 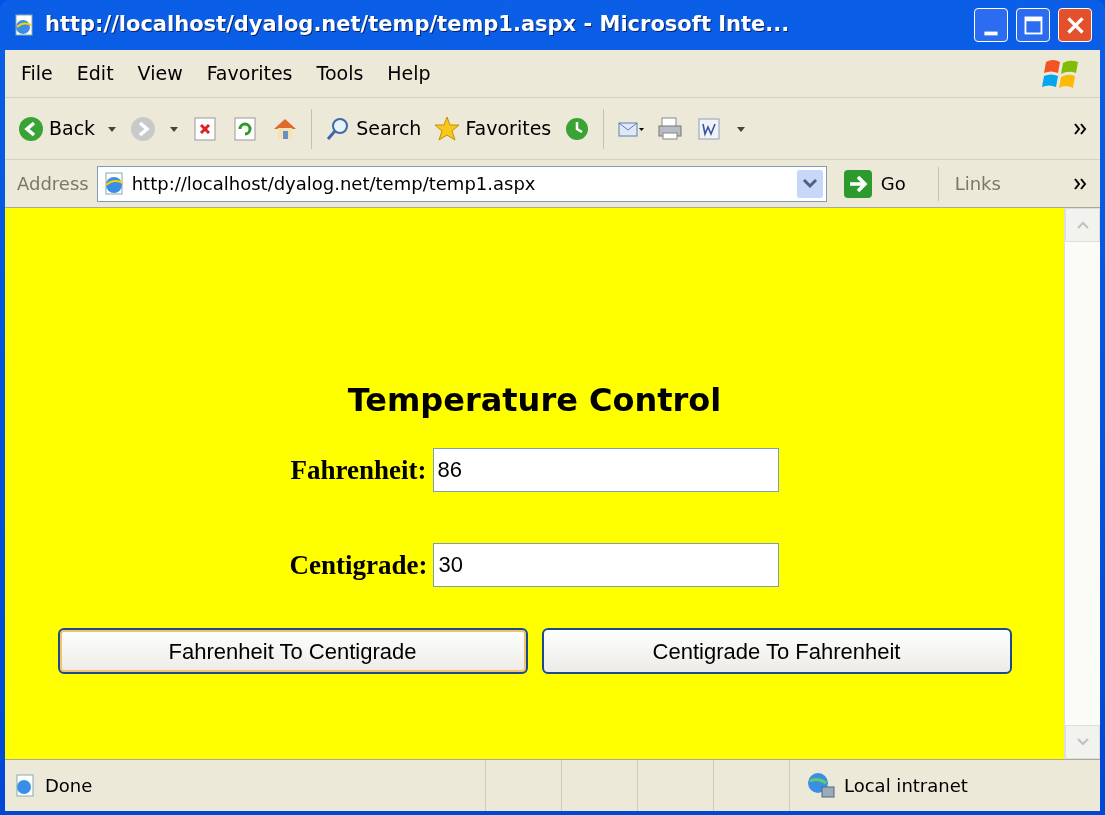 I want to click on text-input: 86, so click(x=605, y=470).